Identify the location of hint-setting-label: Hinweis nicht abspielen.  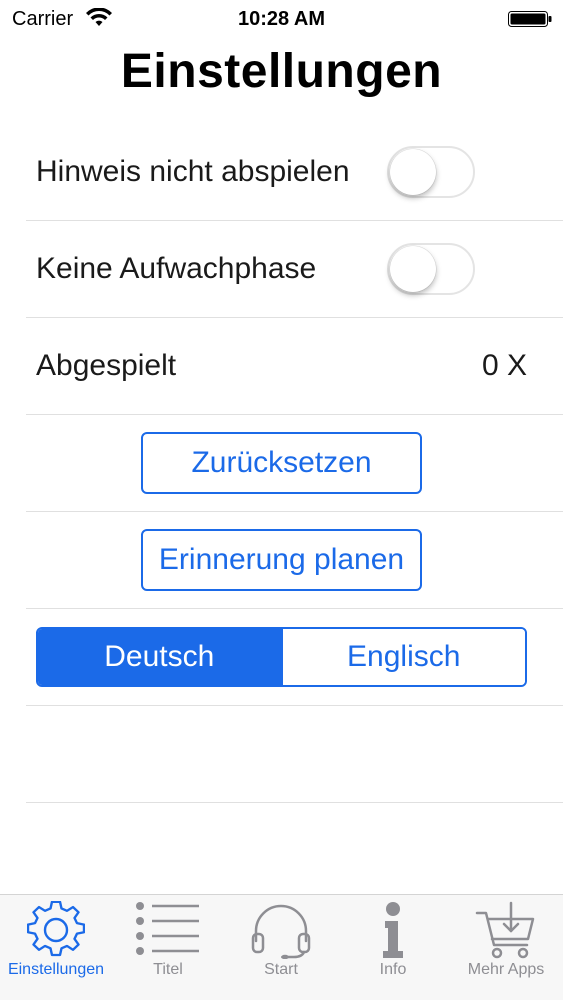
(193, 171).